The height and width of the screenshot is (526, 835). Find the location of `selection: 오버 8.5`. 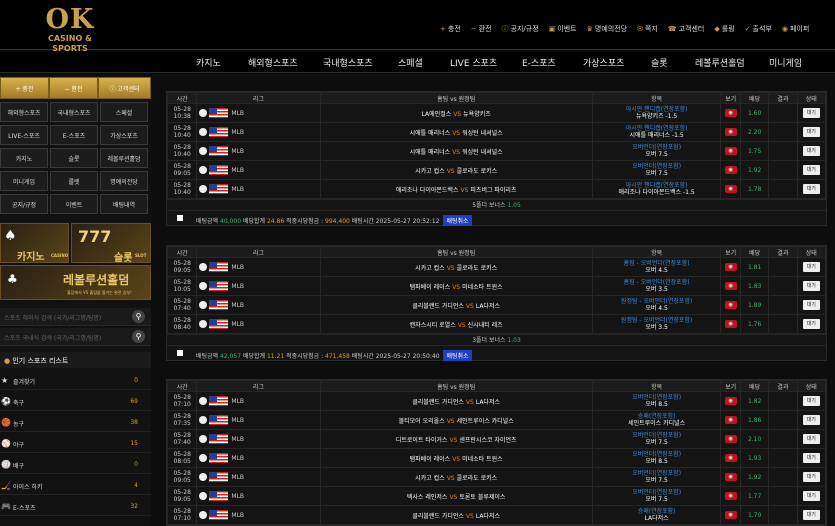

selection: 오버 8.5 is located at coordinates (656, 461).